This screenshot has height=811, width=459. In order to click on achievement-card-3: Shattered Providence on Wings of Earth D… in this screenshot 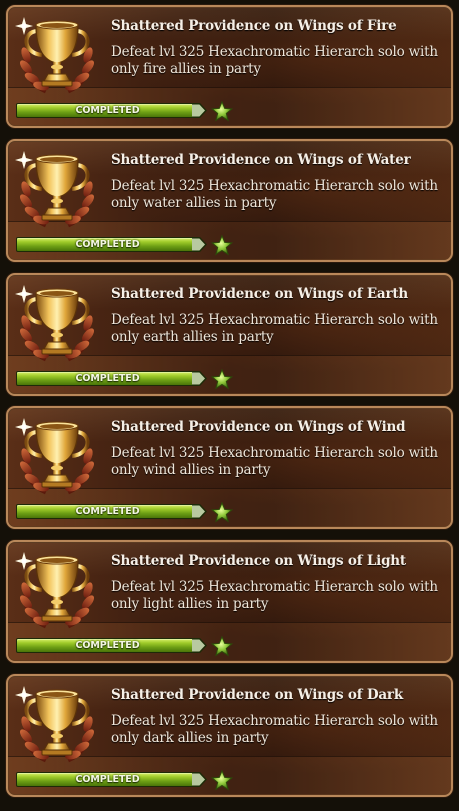, I will do `click(229, 334)`.